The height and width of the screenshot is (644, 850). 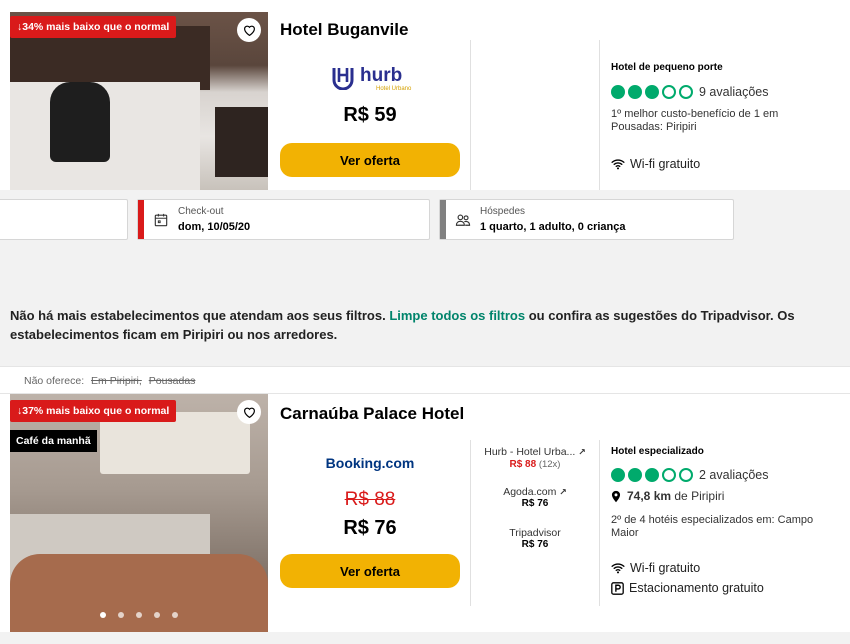 What do you see at coordinates (370, 463) in the screenshot?
I see `provider-logo-booking: Booking.com` at bounding box center [370, 463].